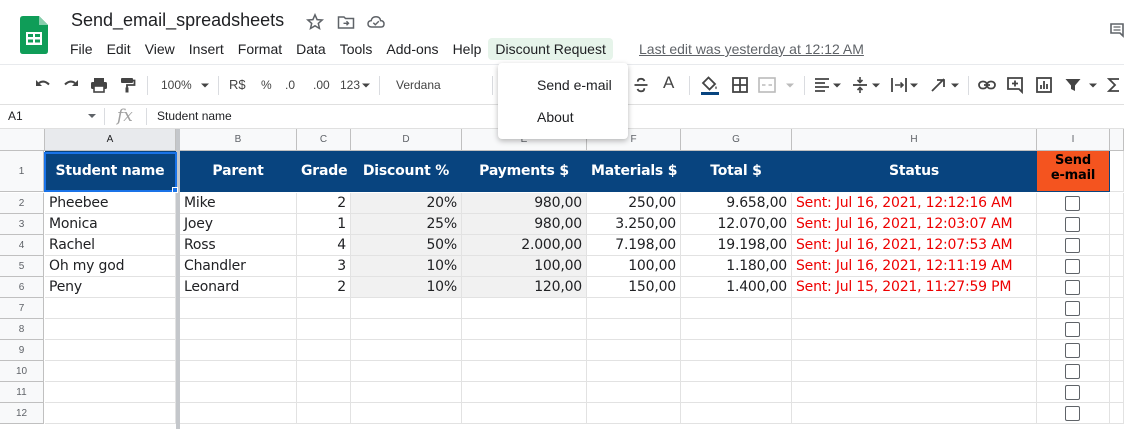  Describe the element at coordinates (324, 140) in the screenshot. I see `column-header-c: C` at that location.